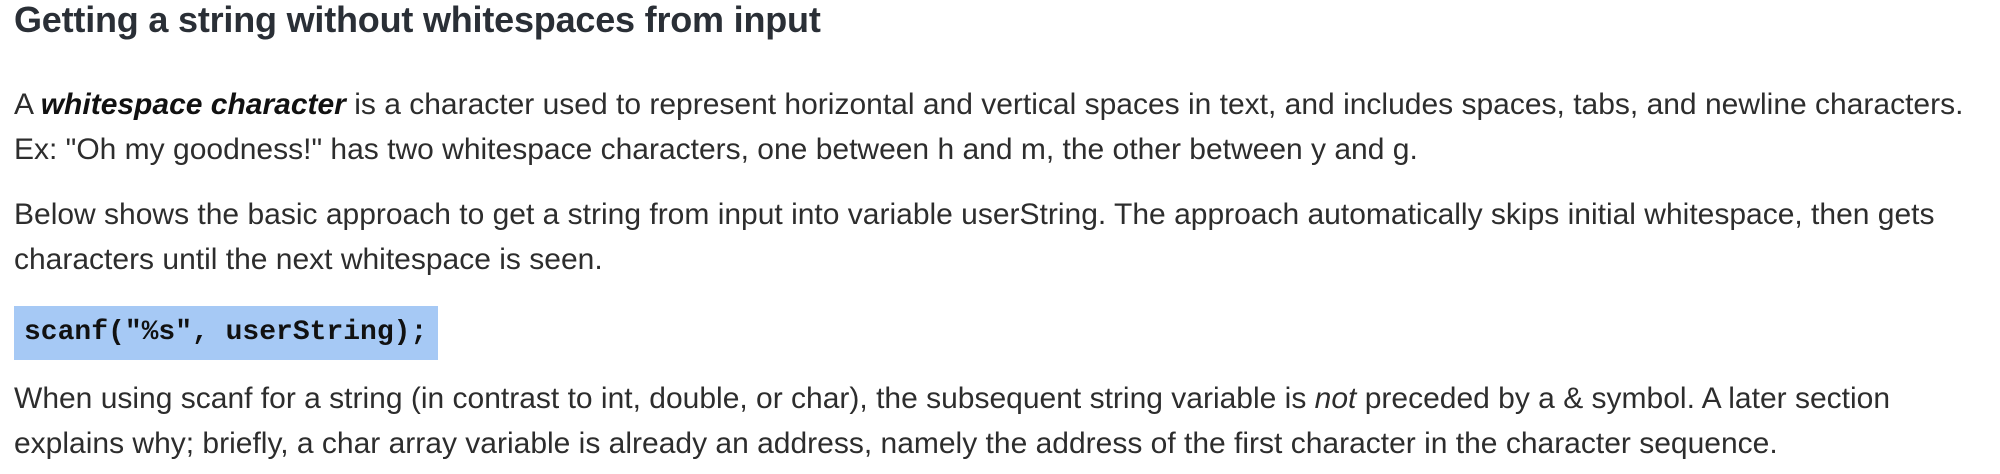 This screenshot has height=474, width=2000. Describe the element at coordinates (1335, 398) in the screenshot. I see `not-emphasis: not` at that location.